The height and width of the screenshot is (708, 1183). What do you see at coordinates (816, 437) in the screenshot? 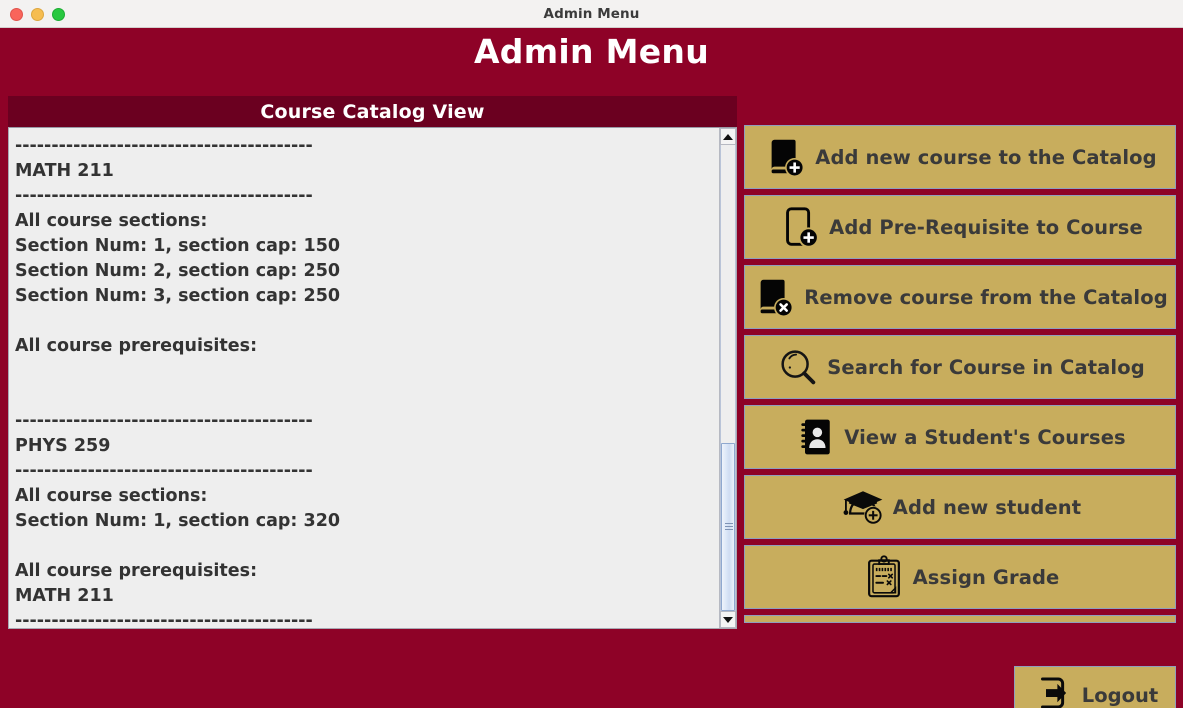
I see `contact-book-icon` at bounding box center [816, 437].